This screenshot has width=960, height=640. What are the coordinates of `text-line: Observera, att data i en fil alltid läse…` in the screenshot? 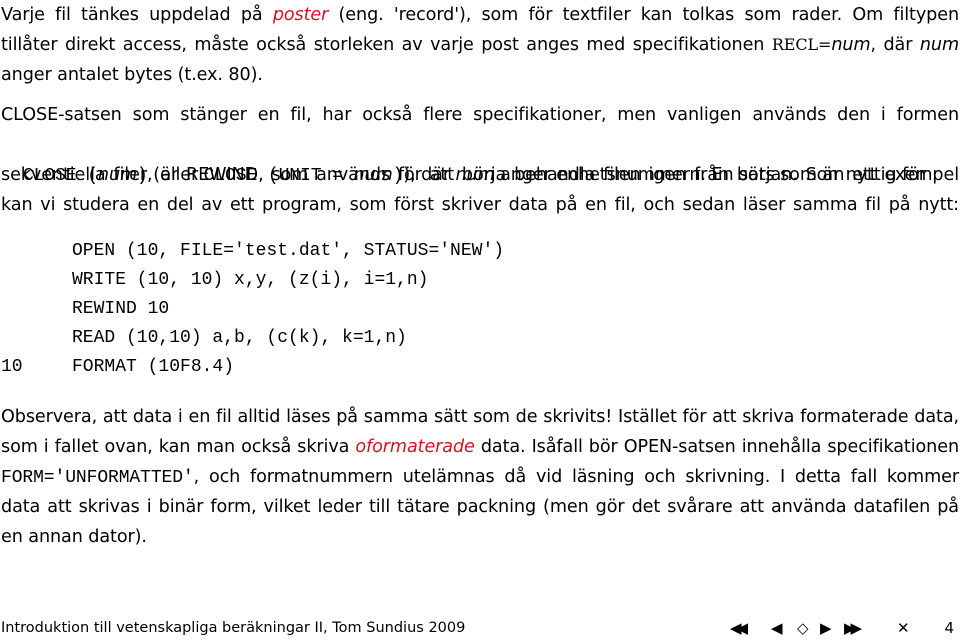 It's located at (480, 417).